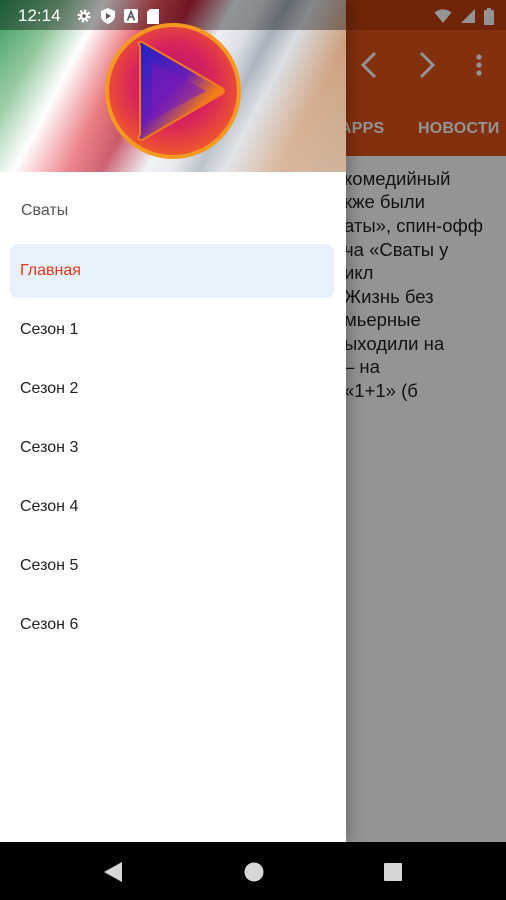  I want to click on menu-item-season-5: Сезон 5, so click(172, 566).